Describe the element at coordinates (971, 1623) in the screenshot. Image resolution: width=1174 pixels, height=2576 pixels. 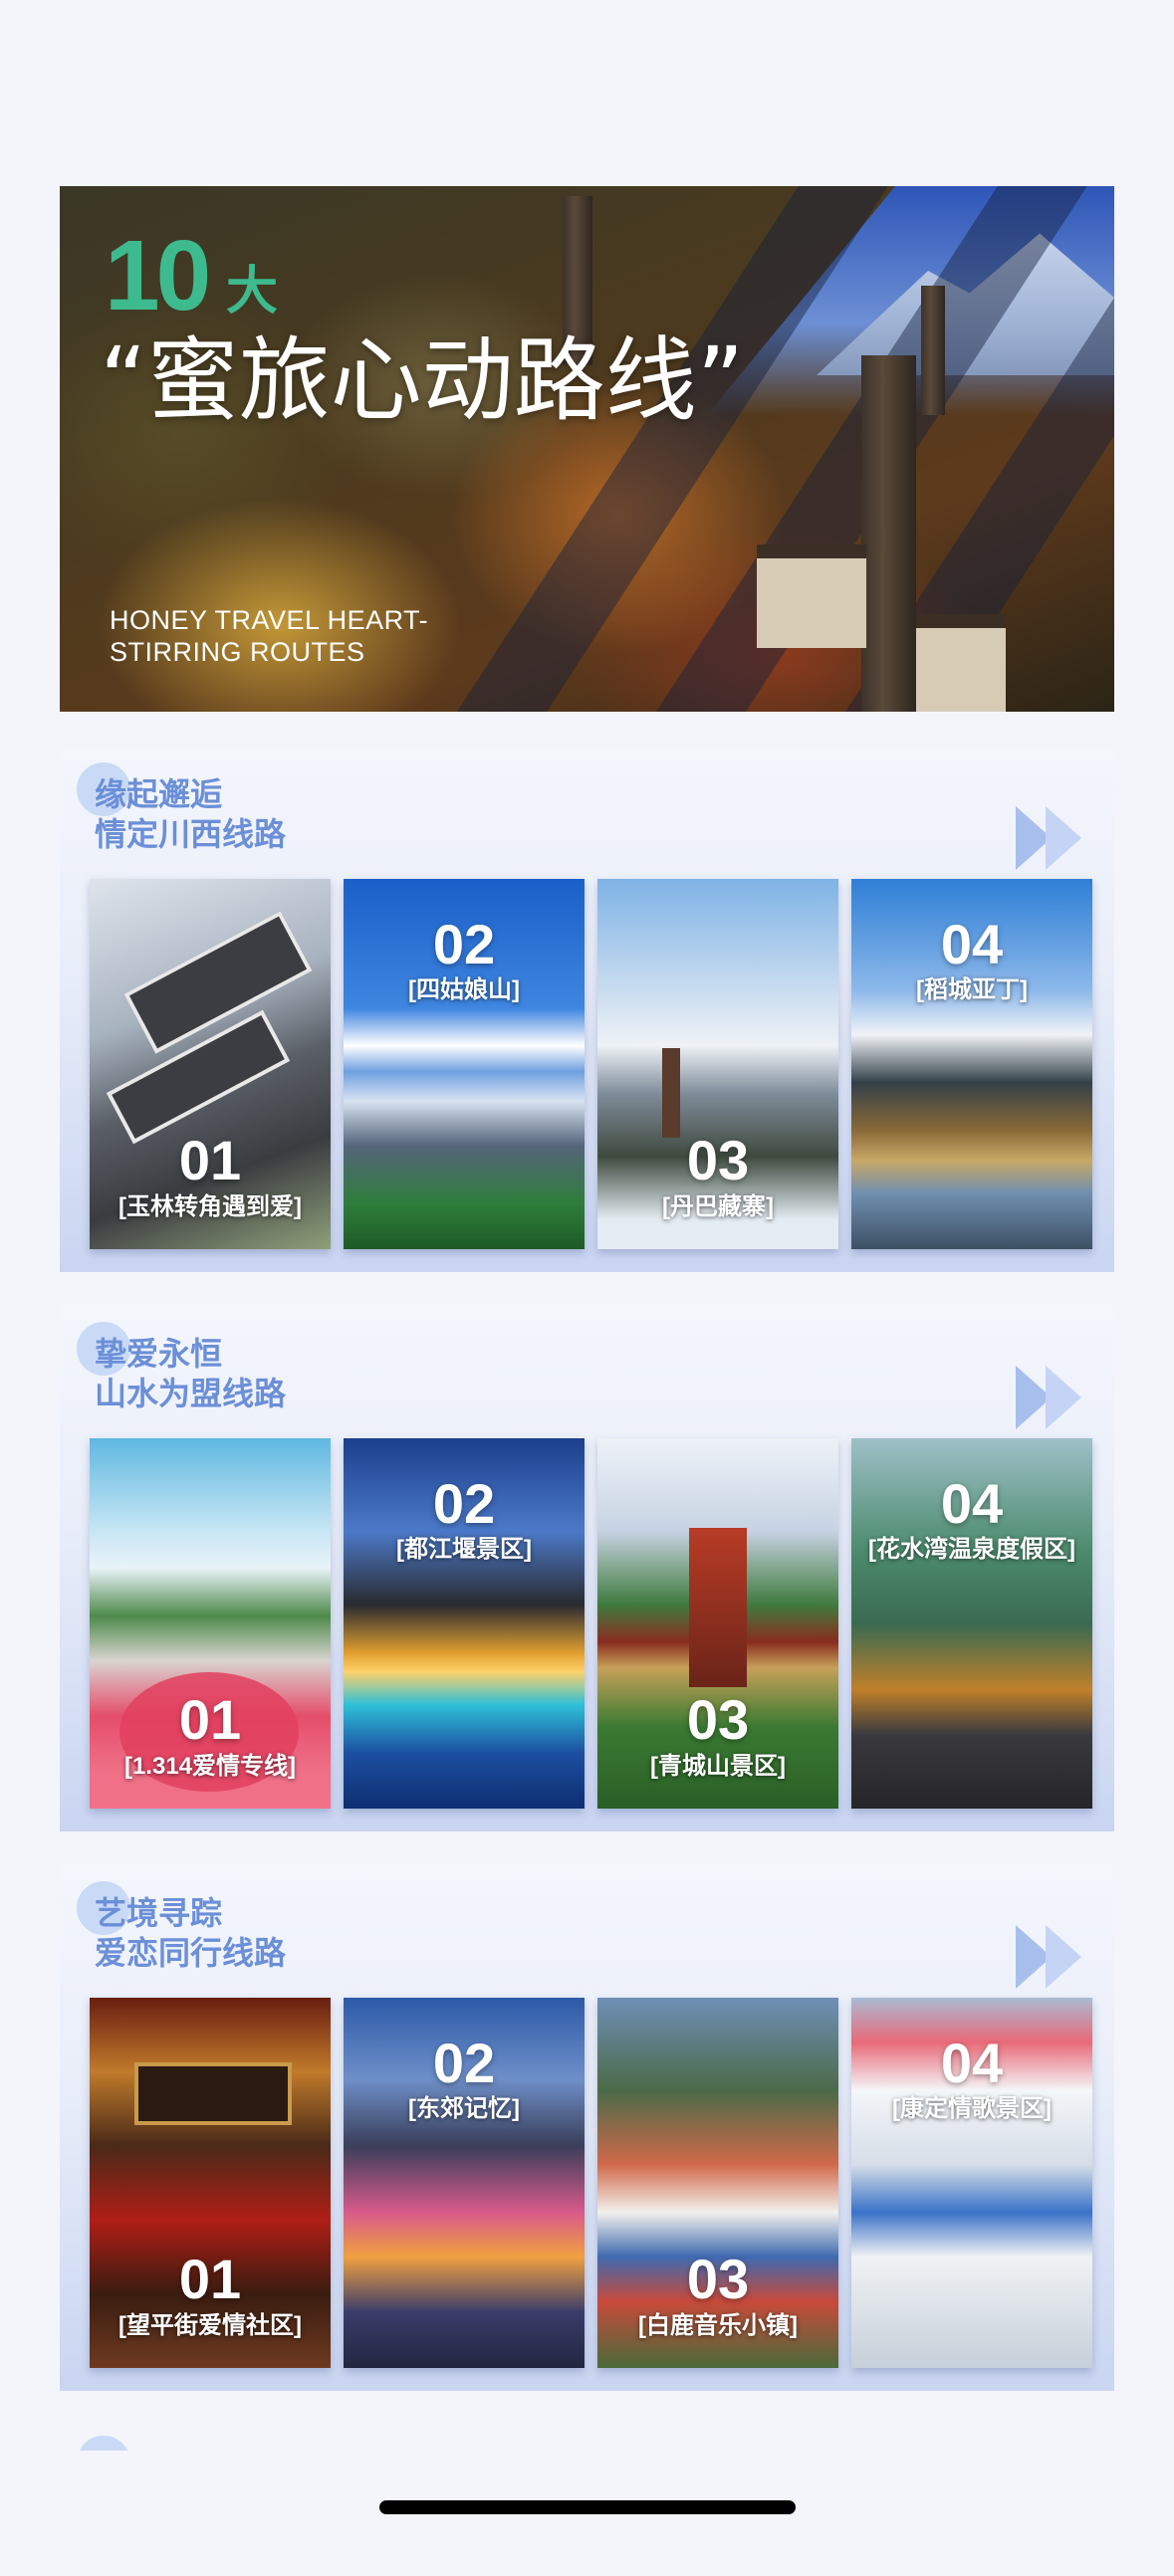
I see `route-card-4: 04 [花水湾温泉度假区]` at that location.